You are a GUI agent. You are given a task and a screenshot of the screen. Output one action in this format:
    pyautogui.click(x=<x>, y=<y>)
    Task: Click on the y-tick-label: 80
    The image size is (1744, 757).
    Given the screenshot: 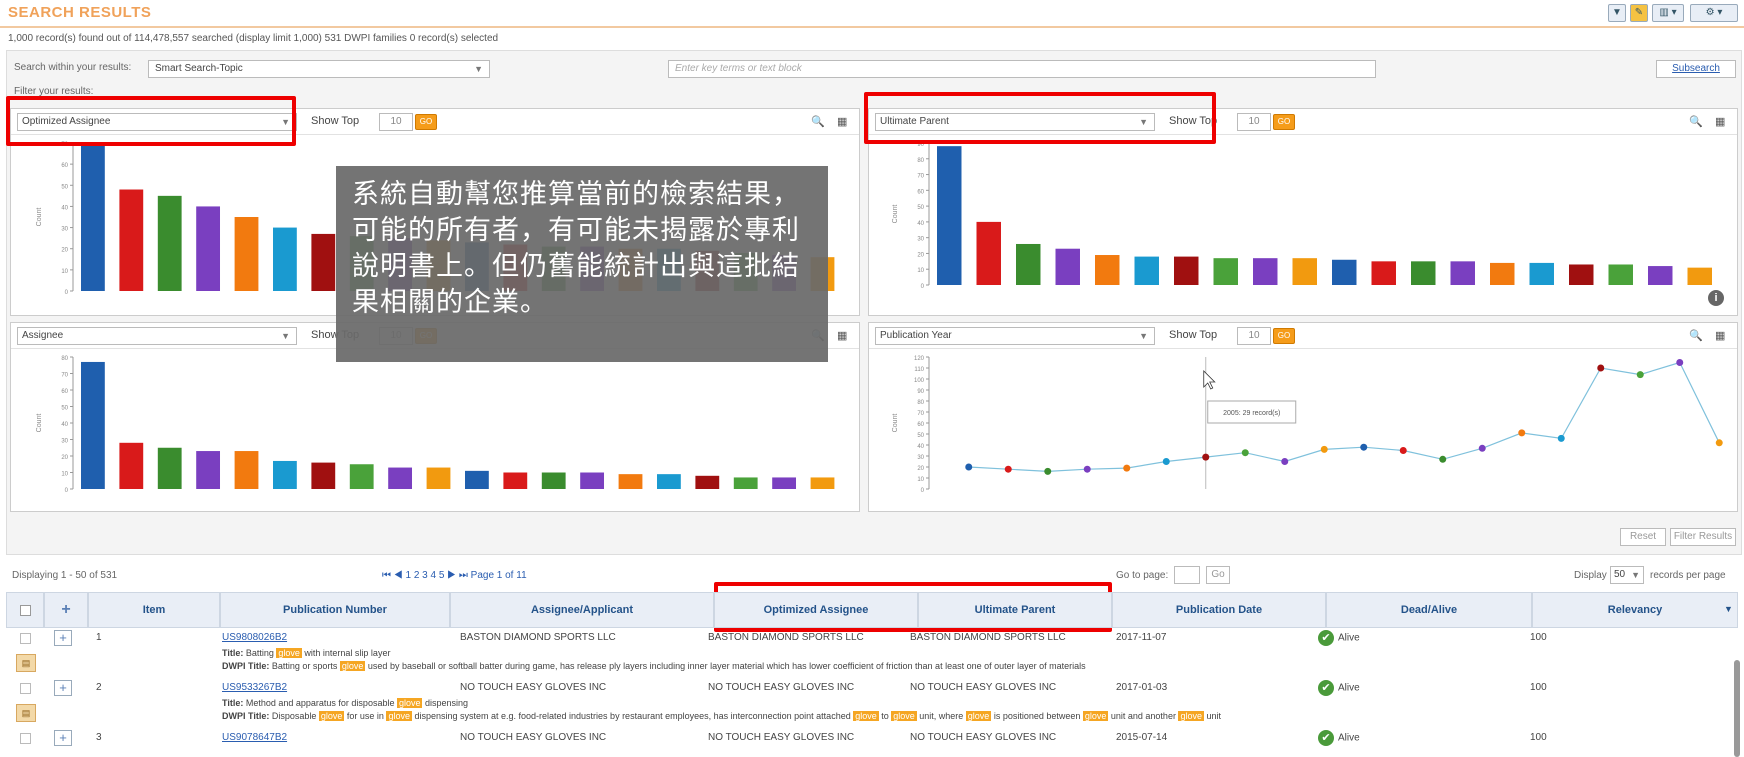 What is the action you would take?
    pyautogui.click(x=920, y=161)
    